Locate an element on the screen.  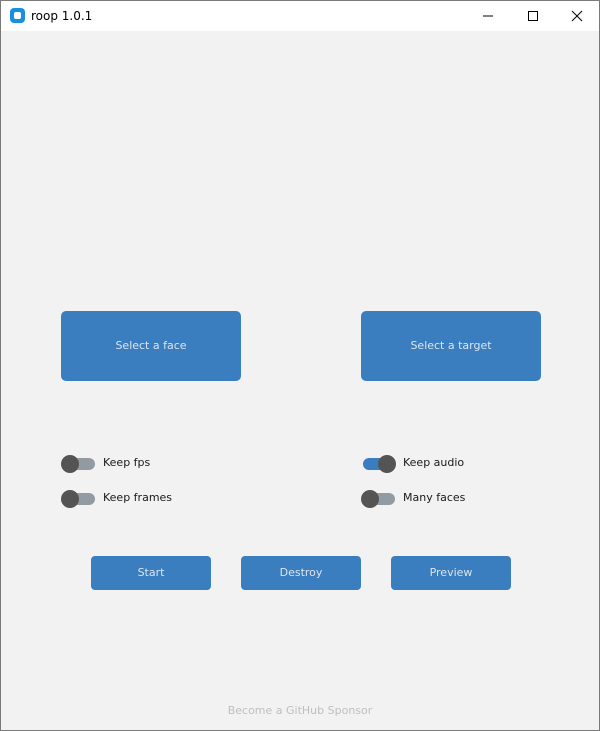
minimize-icon is located at coordinates (488, 16).